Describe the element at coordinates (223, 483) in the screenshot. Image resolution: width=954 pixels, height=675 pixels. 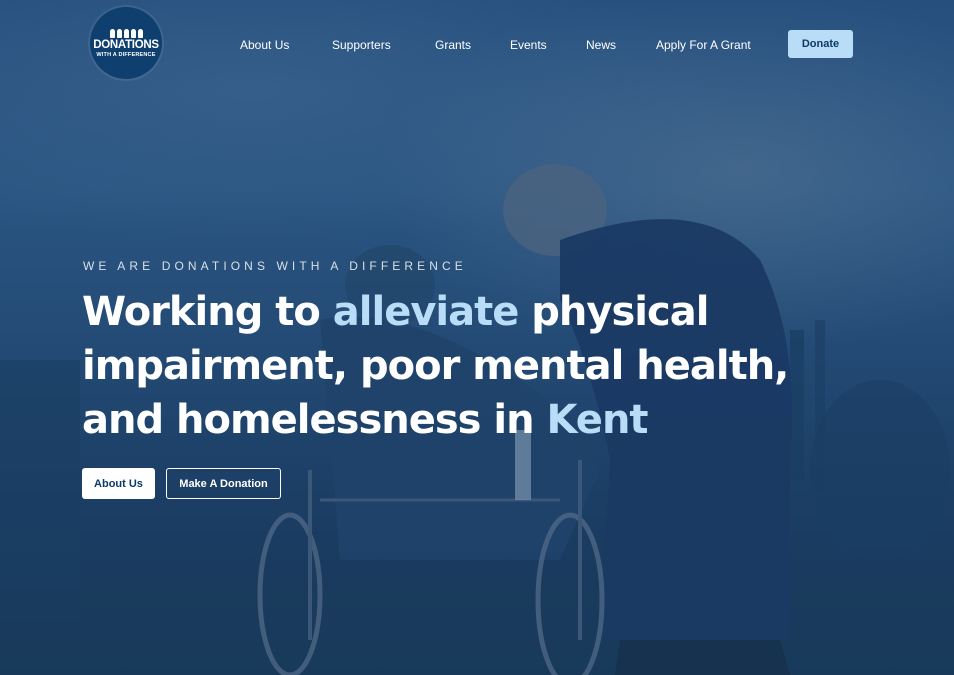
I see `make-a-donation-button: Make A Donation` at that location.